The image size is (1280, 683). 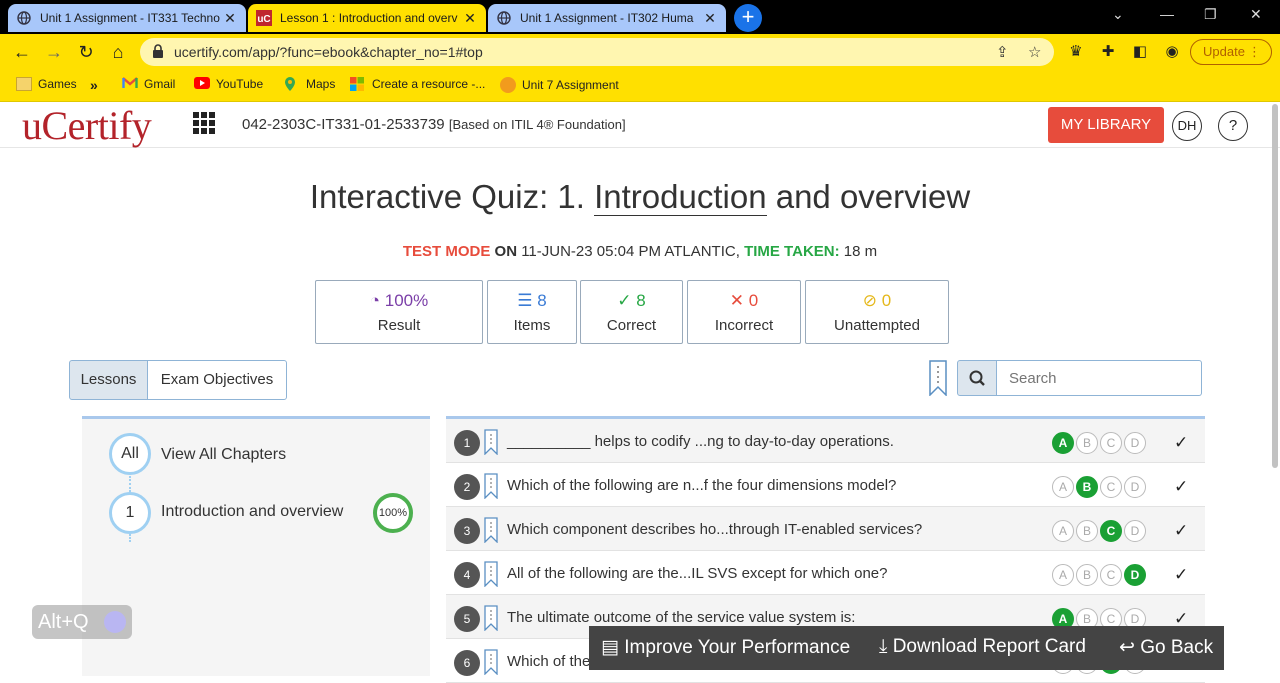 What do you see at coordinates (1118, 14) in the screenshot?
I see `tab-search-chevron-icon: ⌄` at bounding box center [1118, 14].